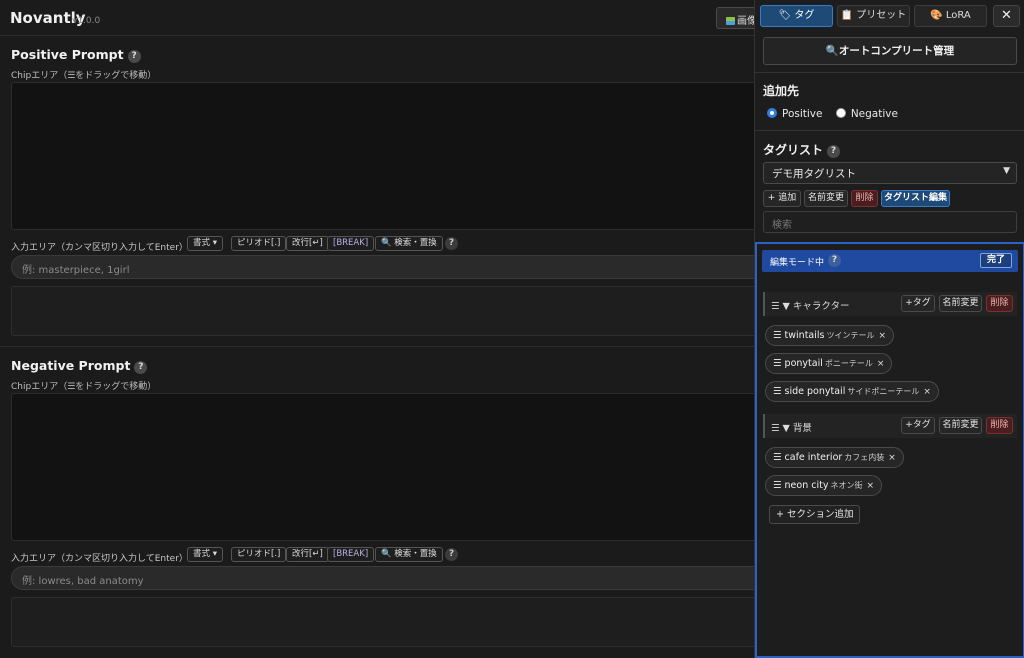 The height and width of the screenshot is (658, 1024). What do you see at coordinates (915, 198) in the screenshot?
I see `edit-taglist-button: タグリスト編集` at bounding box center [915, 198].